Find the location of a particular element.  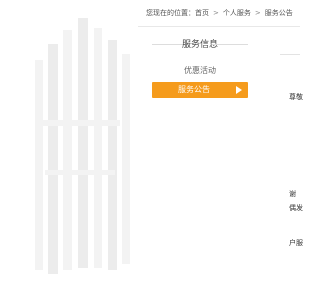

content-text-fragment: 尊敬 is located at coordinates (296, 97).